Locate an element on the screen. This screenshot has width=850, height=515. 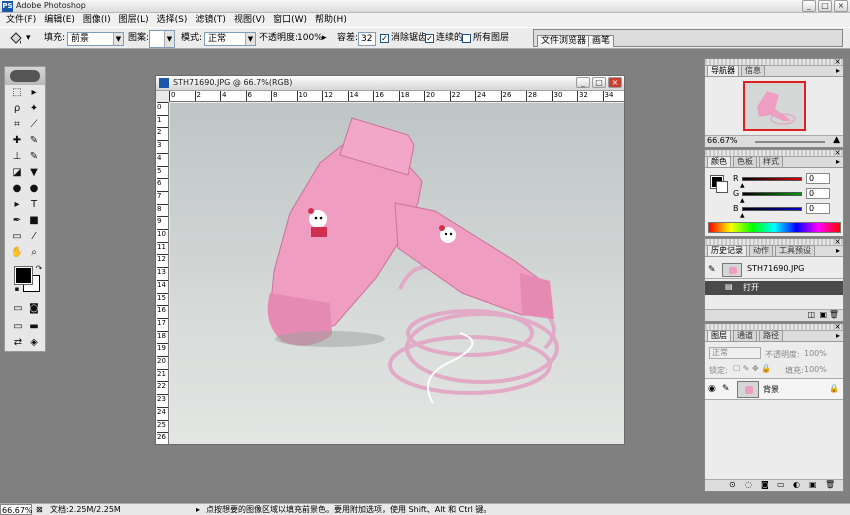
imageready-icon: ◈ is located at coordinates (34, 343).